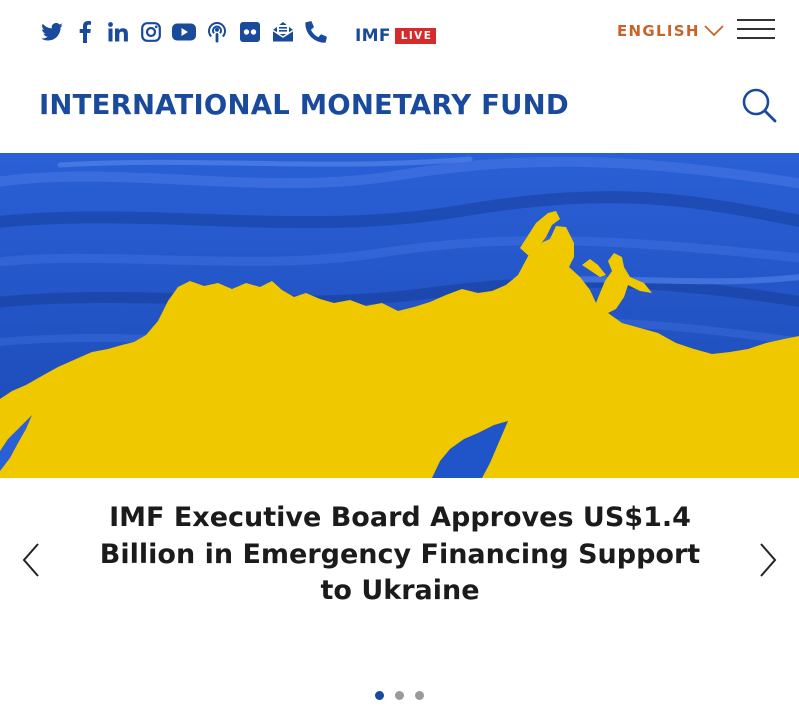 This screenshot has height=712, width=799. Describe the element at coordinates (759, 105) in the screenshot. I see `search-icon` at that location.